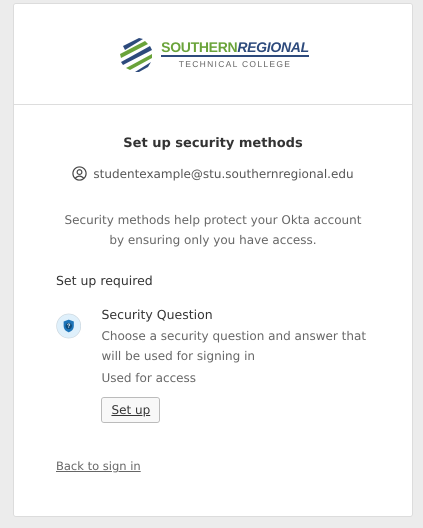 The width and height of the screenshot is (423, 528). What do you see at coordinates (130, 410) in the screenshot?
I see `setup-button: Set up` at bounding box center [130, 410].